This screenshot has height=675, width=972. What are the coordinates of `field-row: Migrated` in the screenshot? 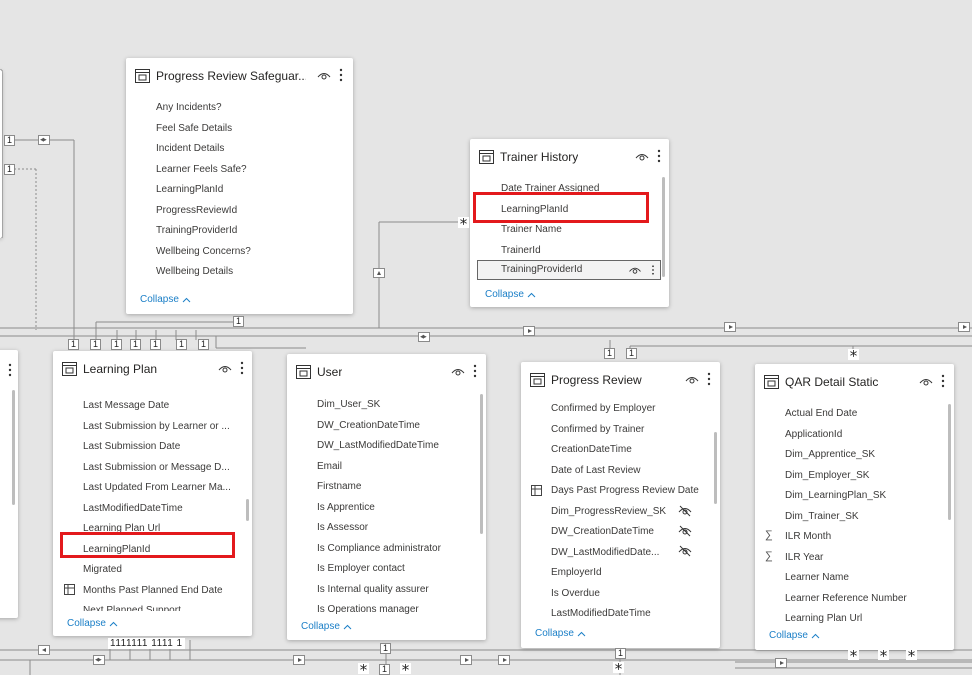 It's located at (160, 570).